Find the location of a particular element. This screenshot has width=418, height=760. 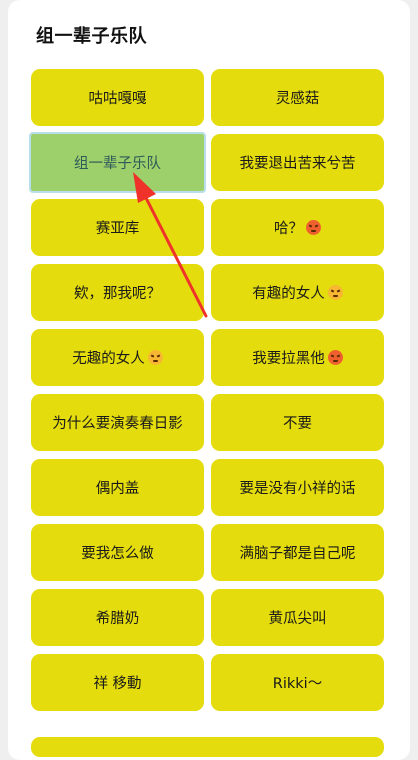

option-label: 祥 移動 is located at coordinates (117, 684).